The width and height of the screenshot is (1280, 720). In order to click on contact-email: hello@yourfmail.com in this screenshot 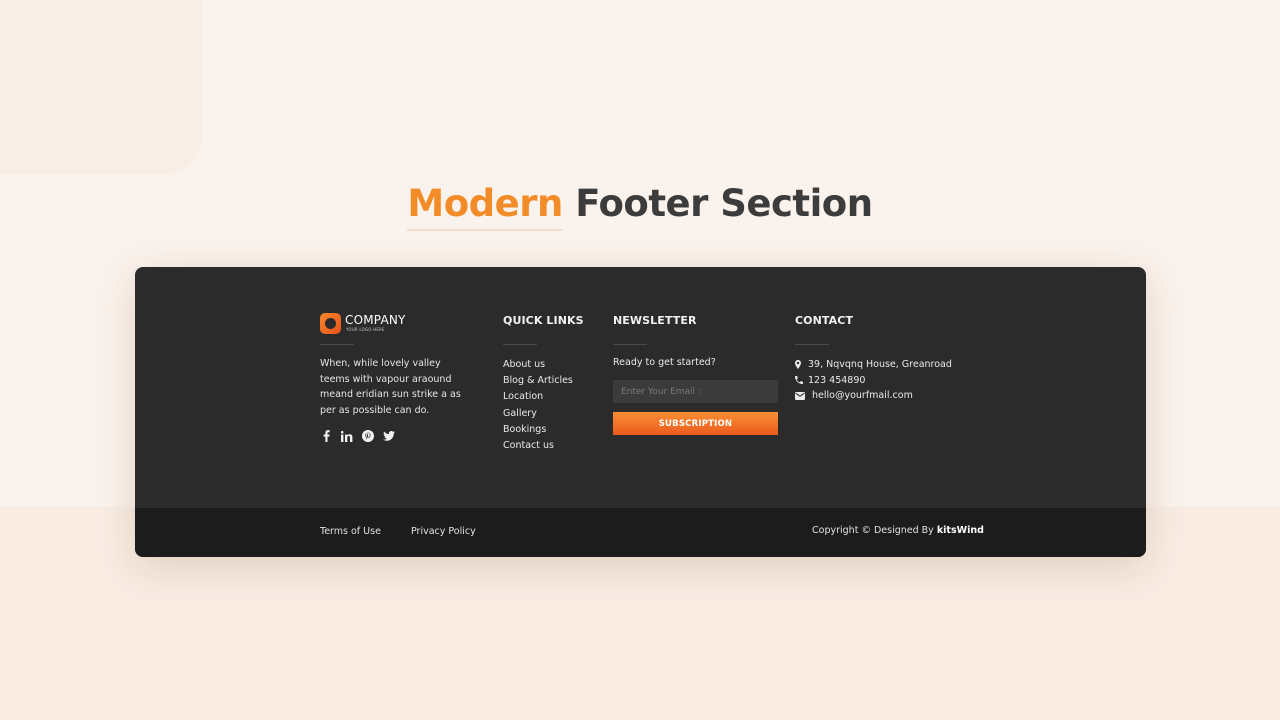, I will do `click(873, 396)`.